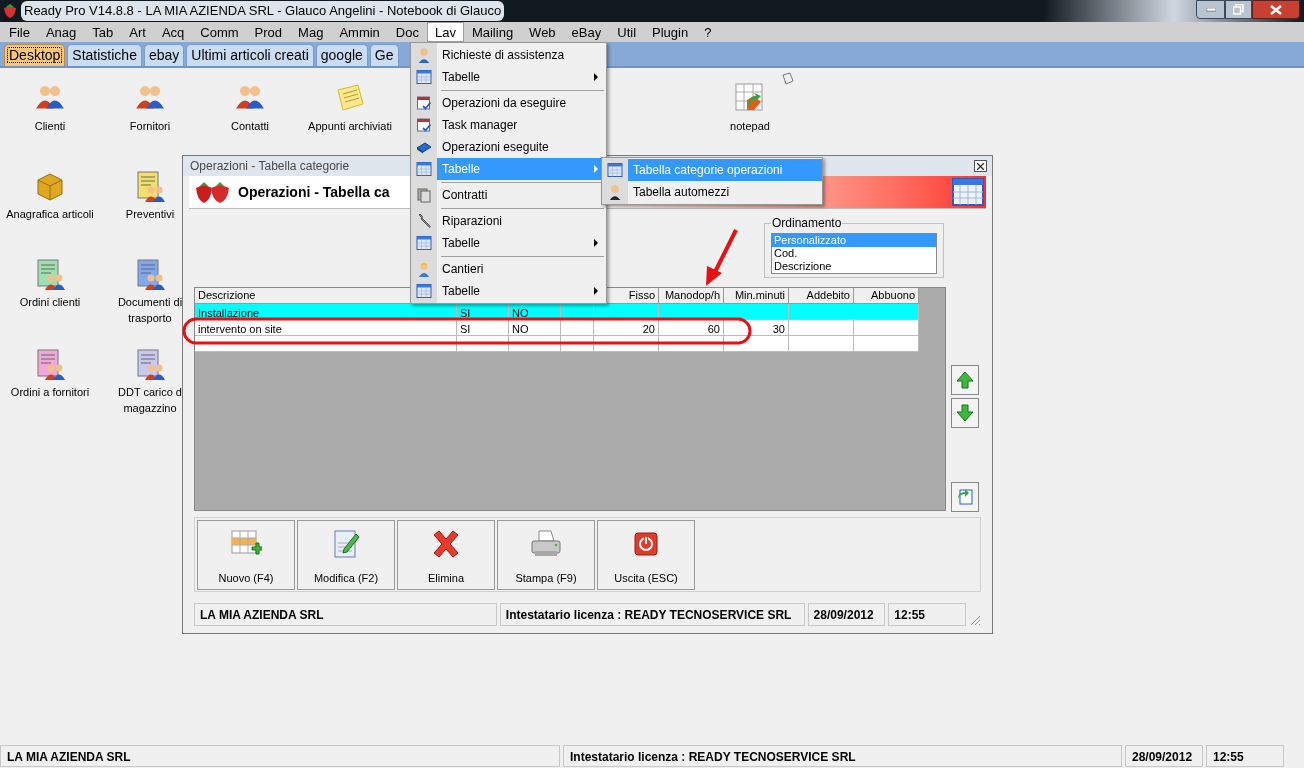 The width and height of the screenshot is (1304, 768). I want to click on icon-label: DDT carico d, so click(150, 392).